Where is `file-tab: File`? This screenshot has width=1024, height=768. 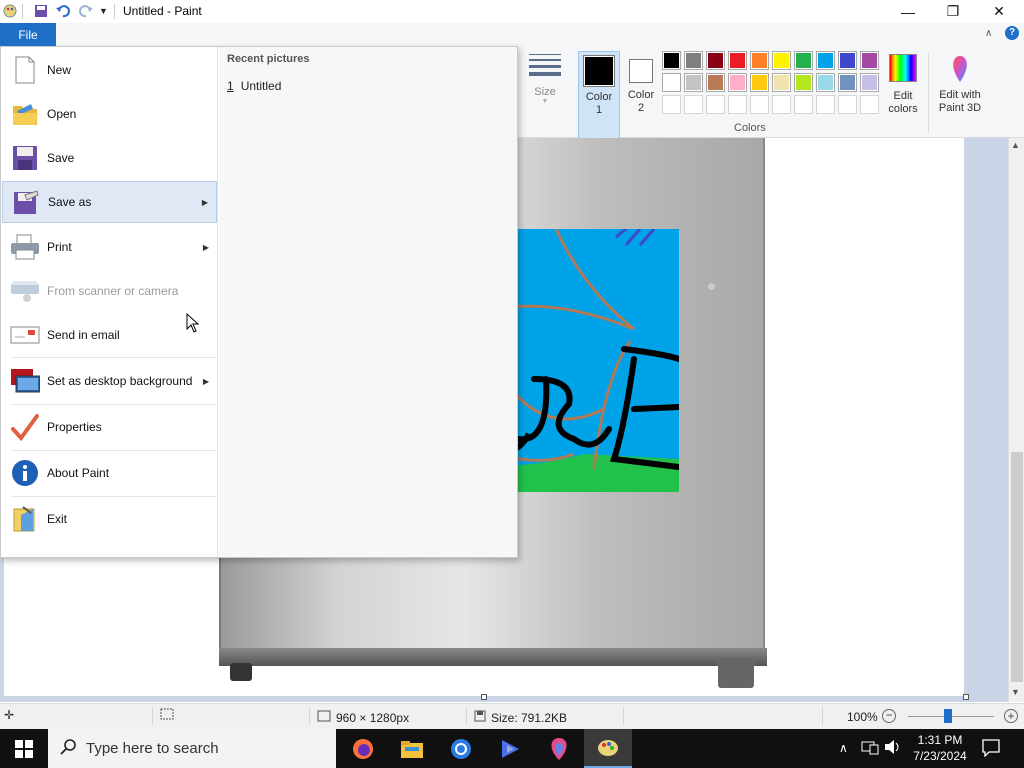 file-tab: File is located at coordinates (28, 34).